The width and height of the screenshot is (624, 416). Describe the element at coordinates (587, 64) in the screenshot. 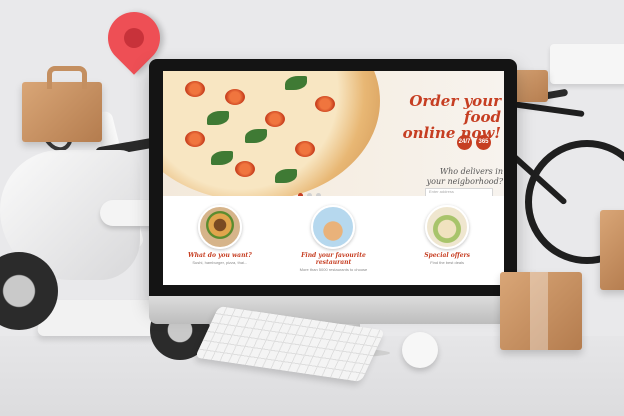

I see `white-package` at that location.